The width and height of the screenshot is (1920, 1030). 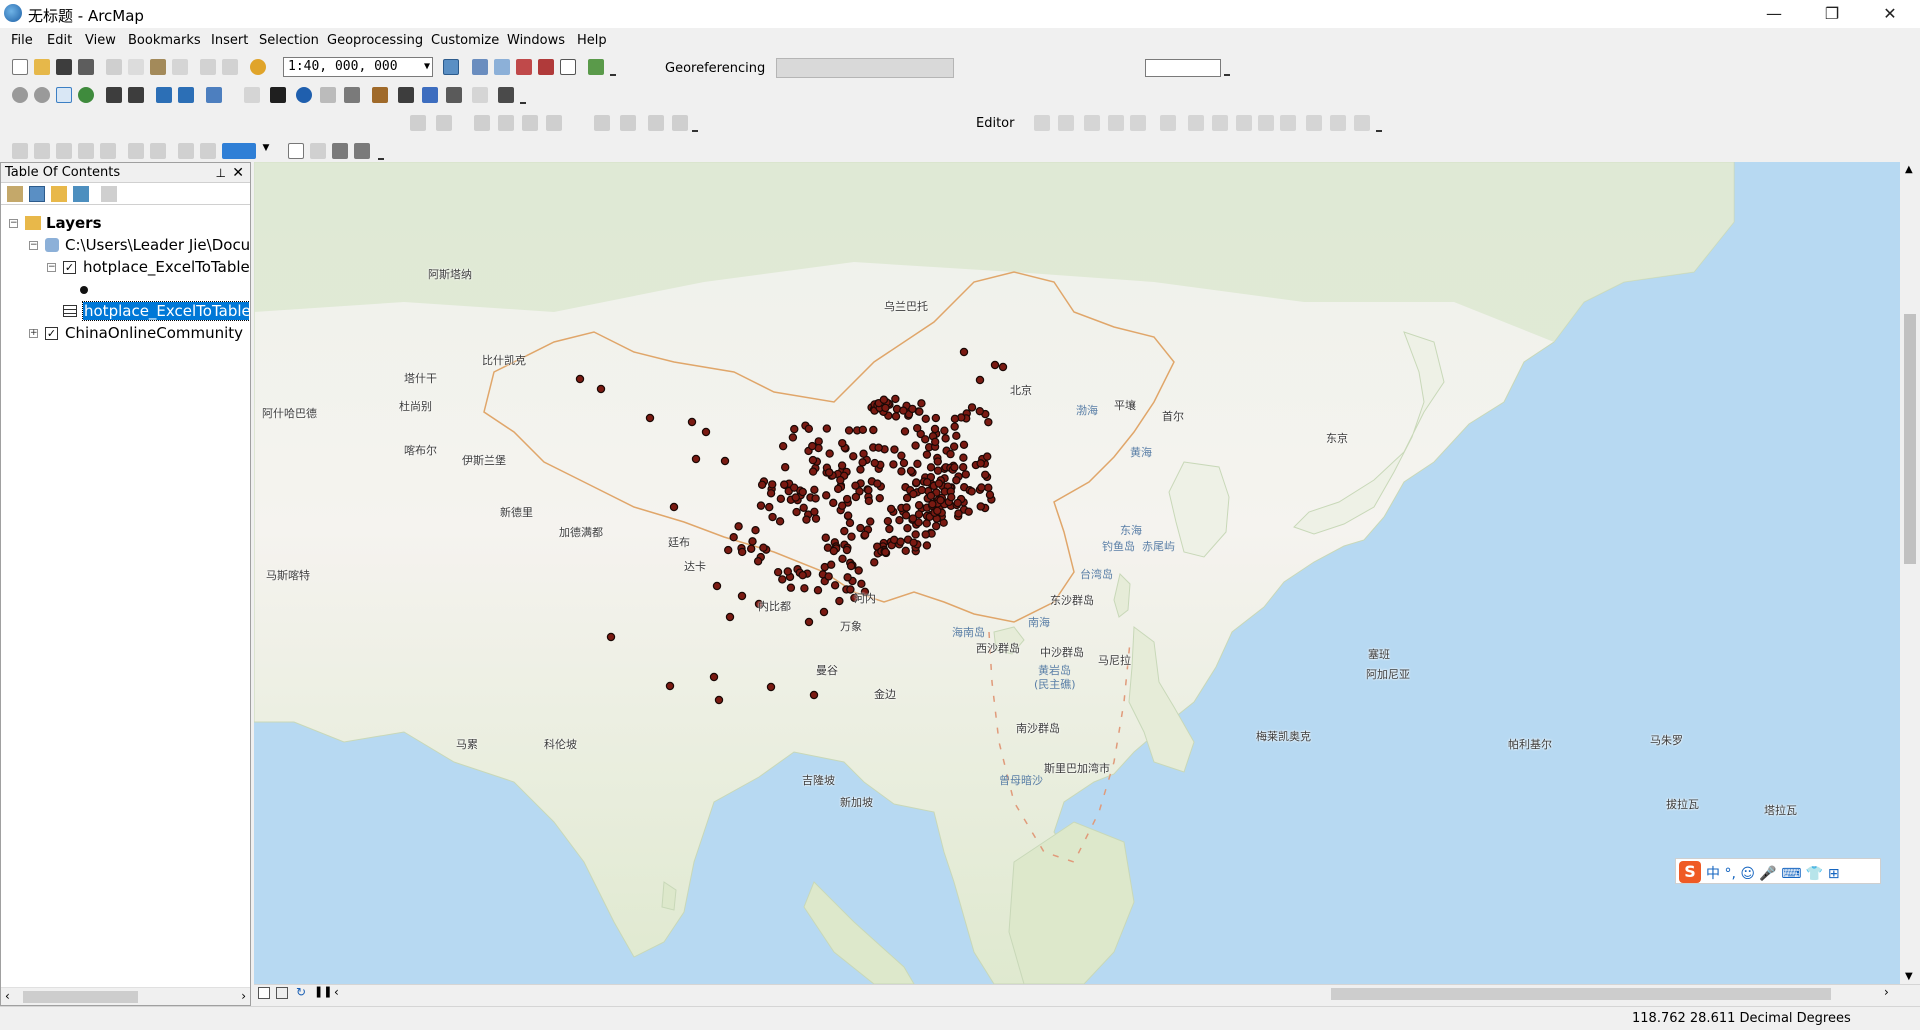 I want to click on topology-edit-icon, so click(x=444, y=123).